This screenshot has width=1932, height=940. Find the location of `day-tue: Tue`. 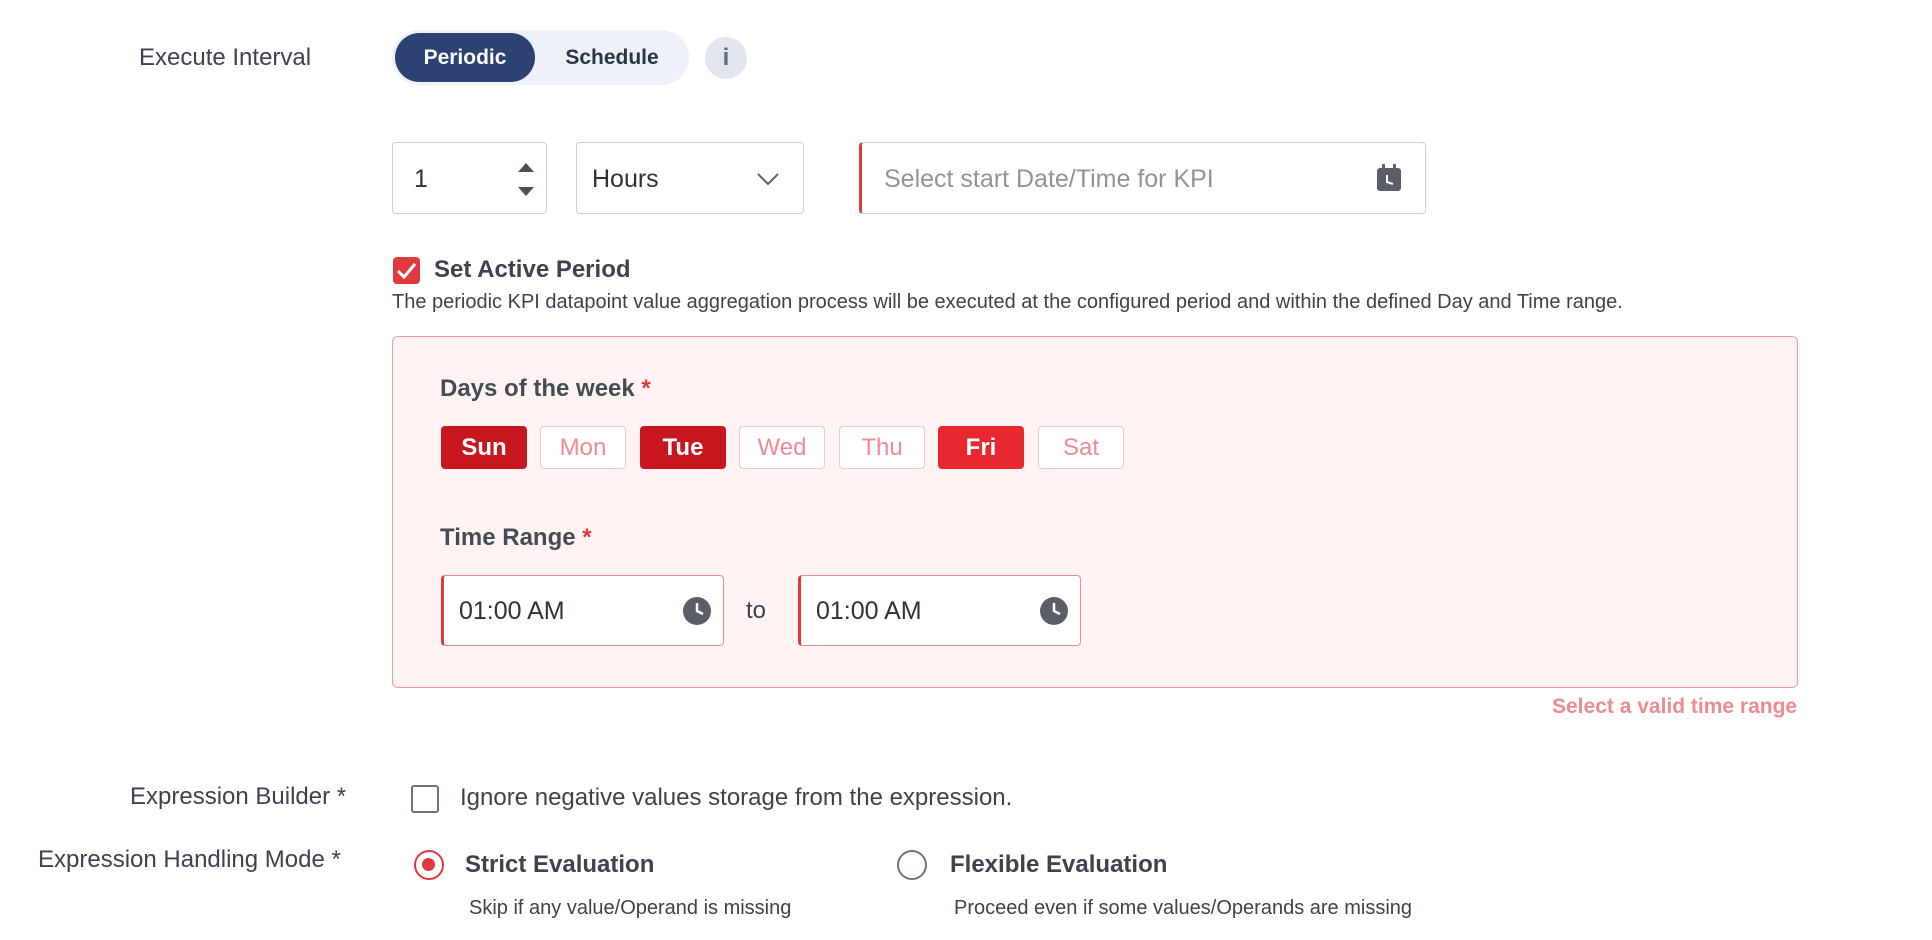

day-tue: Tue is located at coordinates (683, 447).